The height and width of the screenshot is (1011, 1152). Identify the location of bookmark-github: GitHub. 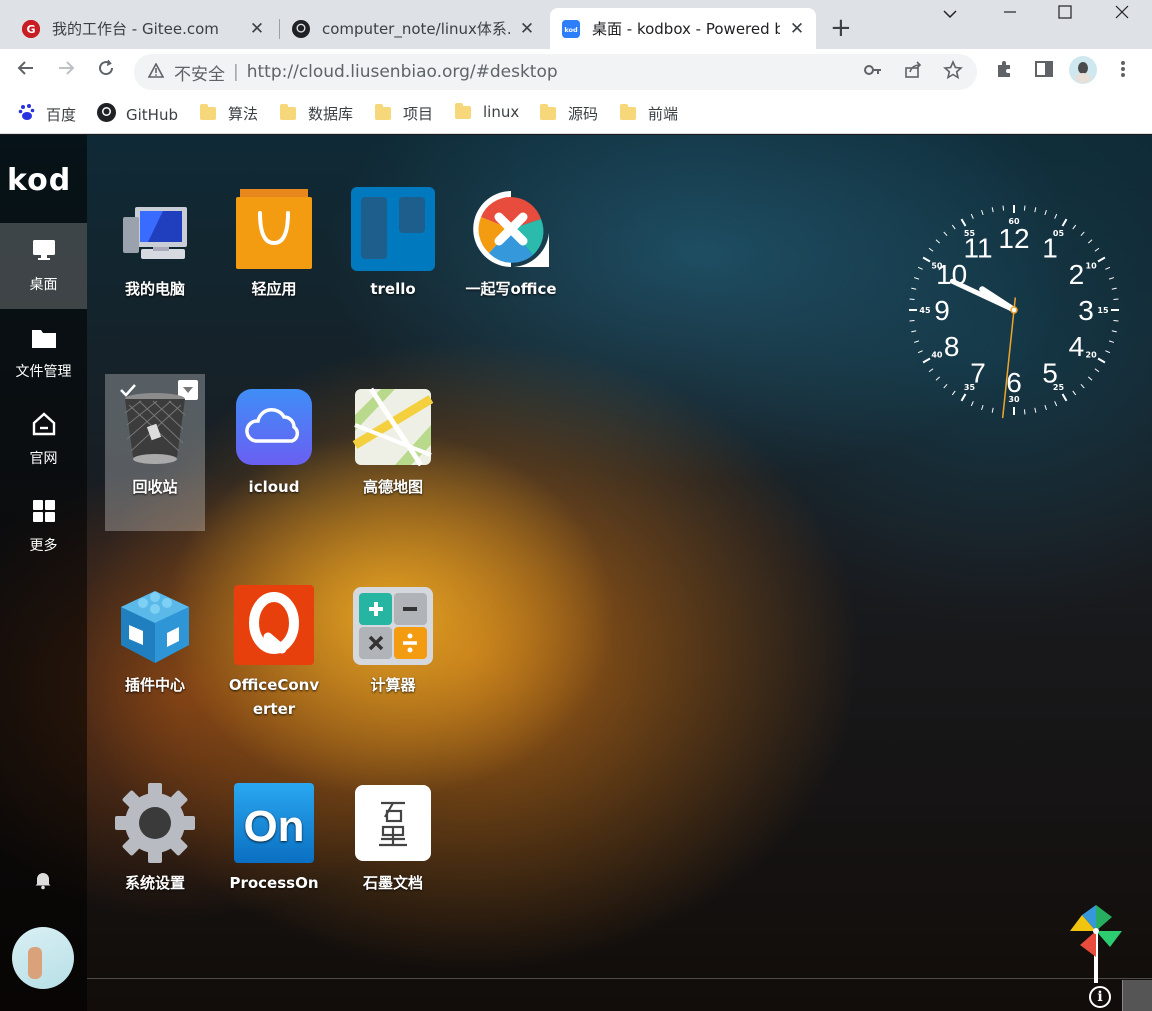
(137, 114).